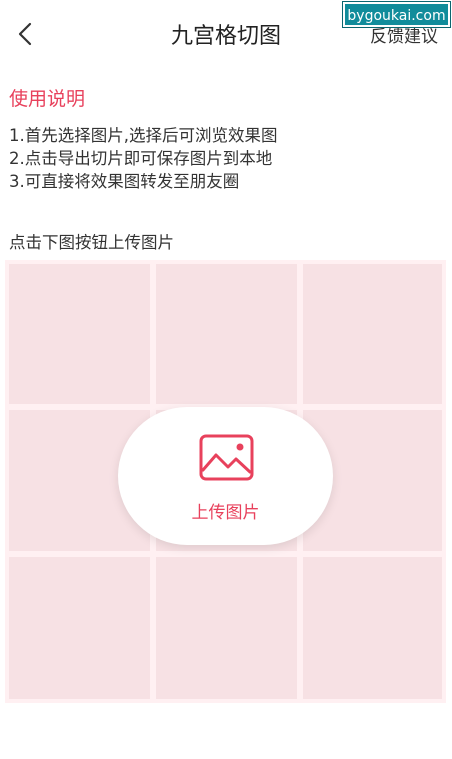 The image size is (452, 759). Describe the element at coordinates (141, 158) in the screenshot. I see `usage-line-2: 2.点击导出切片即可保存图片到本地` at that location.